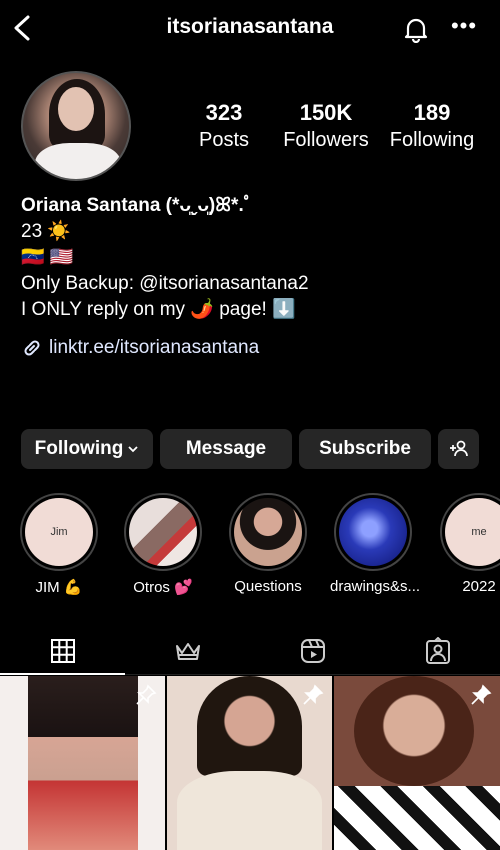  Describe the element at coordinates (268, 586) in the screenshot. I see `highlight-label: Questions` at that location.